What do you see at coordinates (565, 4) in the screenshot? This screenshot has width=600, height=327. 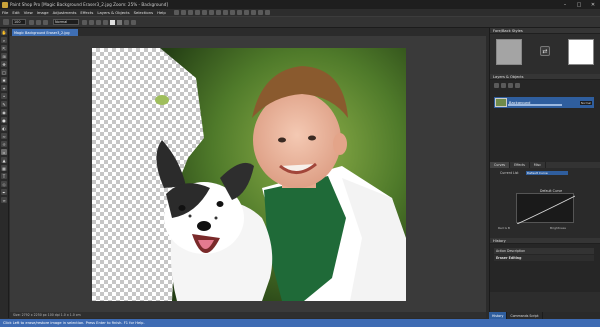 I see `minimize-button: –` at bounding box center [565, 4].